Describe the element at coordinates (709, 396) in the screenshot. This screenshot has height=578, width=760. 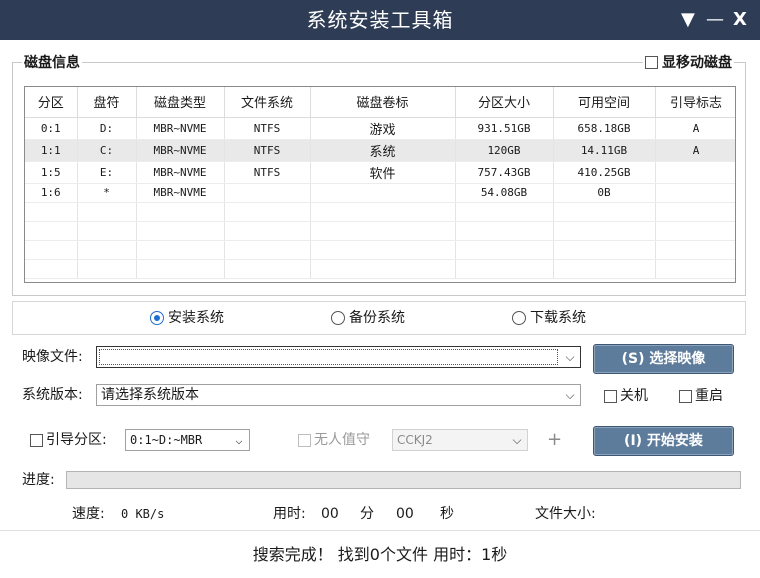
I see `restart-label: 重启` at that location.